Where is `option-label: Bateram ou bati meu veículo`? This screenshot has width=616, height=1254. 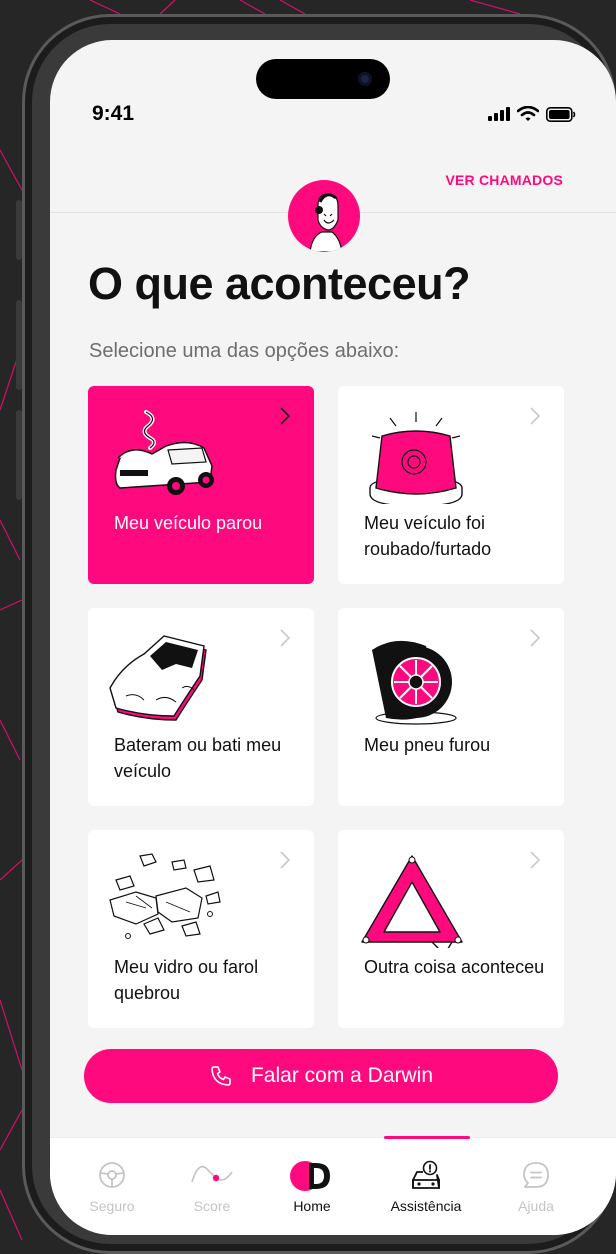 option-label: Bateram ou bati meu veículo is located at coordinates (198, 758).